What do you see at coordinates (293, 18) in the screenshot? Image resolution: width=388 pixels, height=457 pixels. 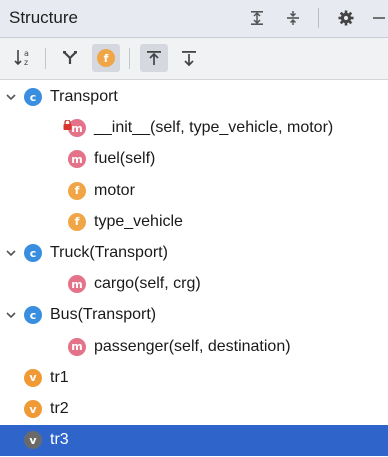 I see `collapse-all-icon` at bounding box center [293, 18].